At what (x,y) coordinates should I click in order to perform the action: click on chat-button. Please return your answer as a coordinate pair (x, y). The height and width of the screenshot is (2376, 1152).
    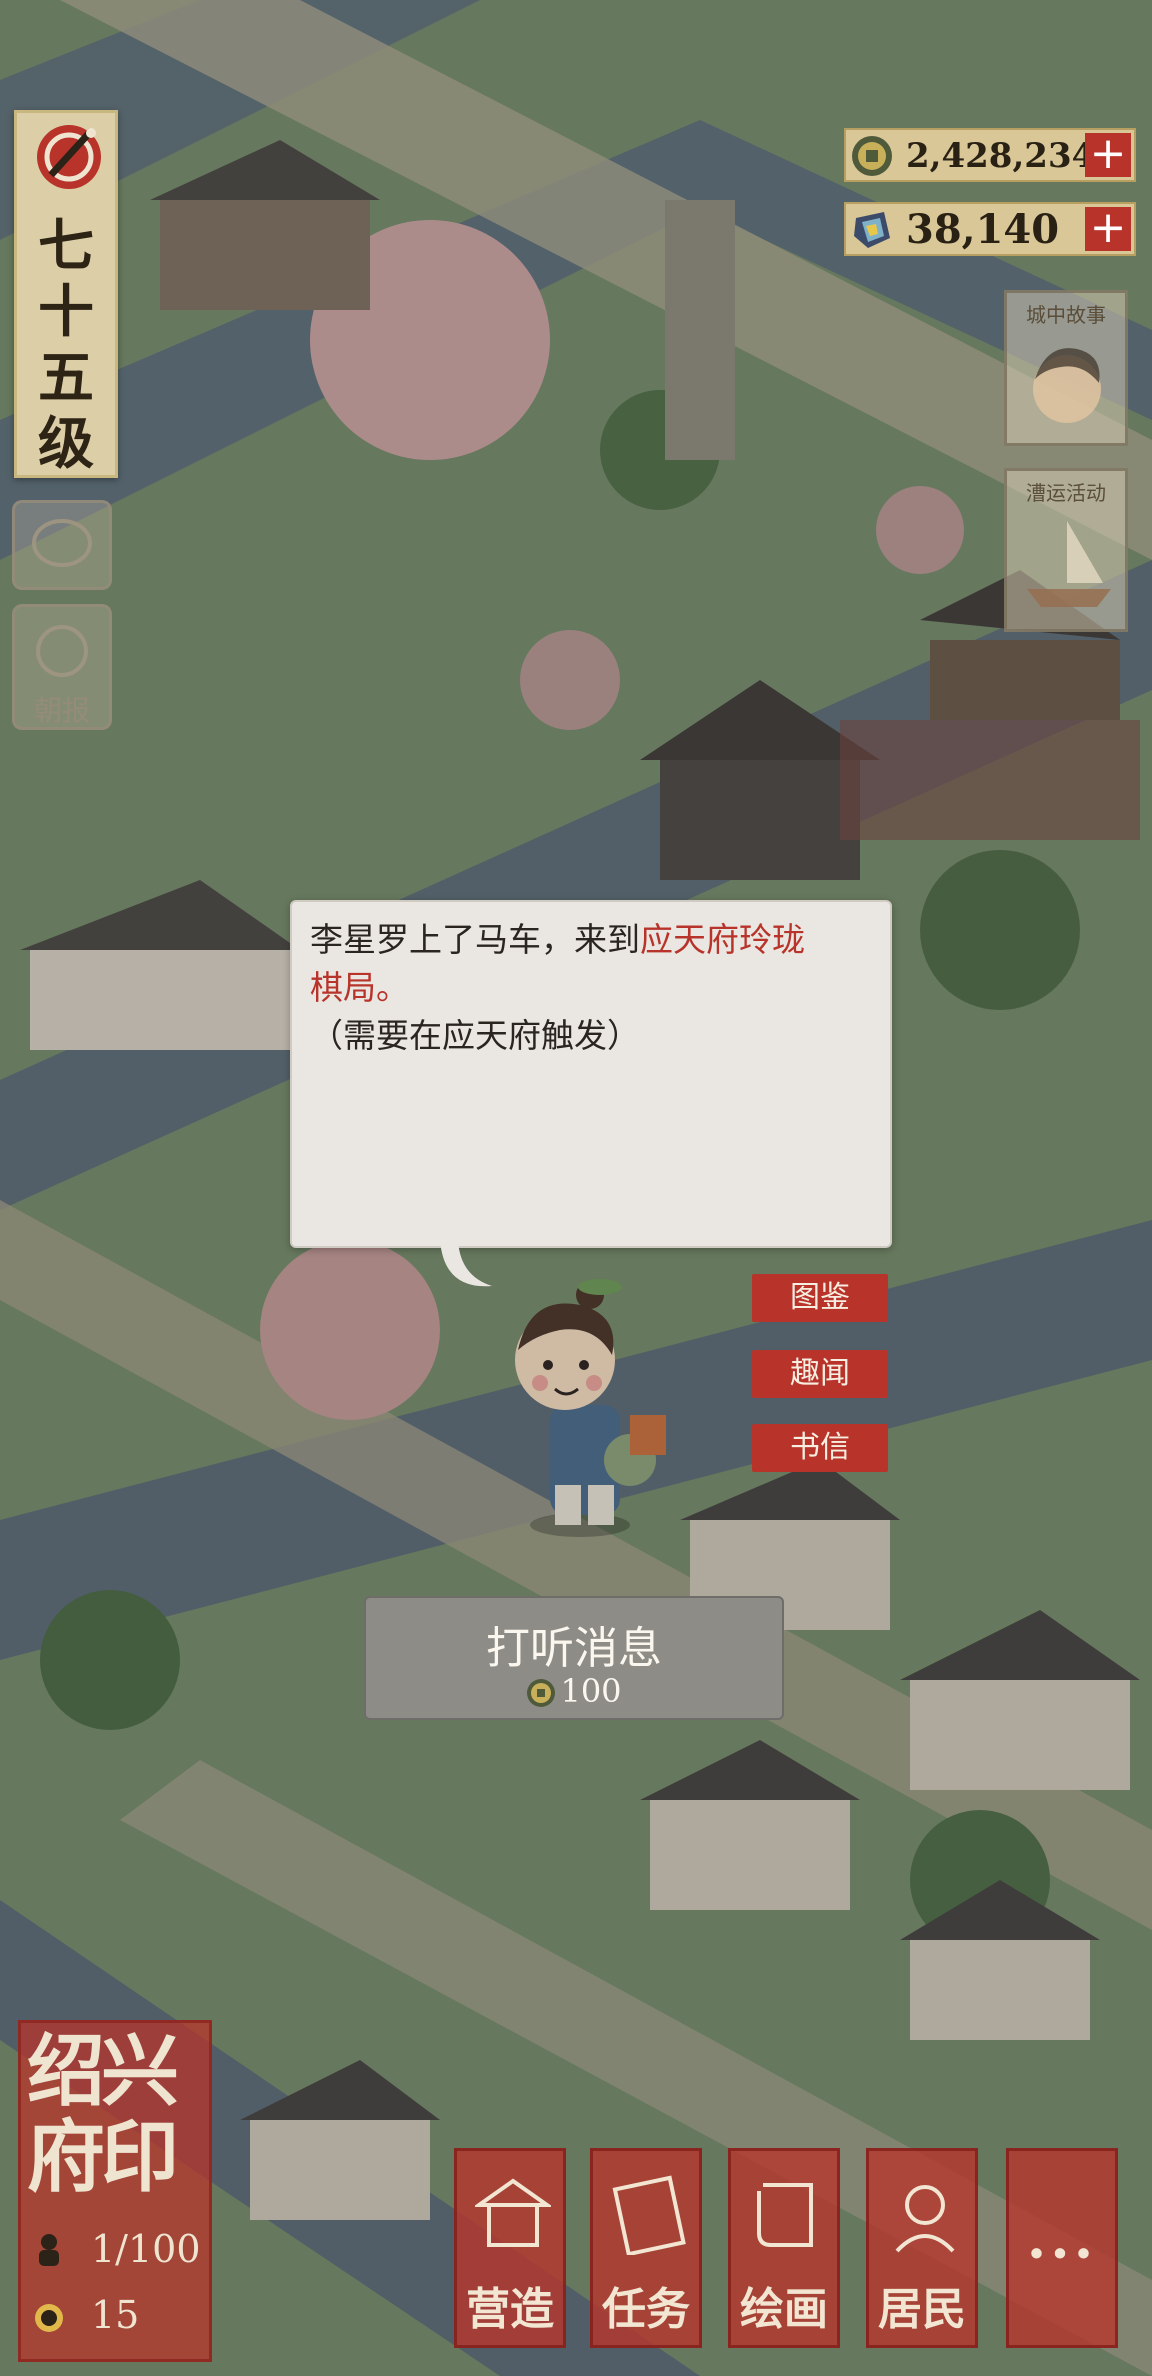
    Looking at the image, I should click on (62, 545).